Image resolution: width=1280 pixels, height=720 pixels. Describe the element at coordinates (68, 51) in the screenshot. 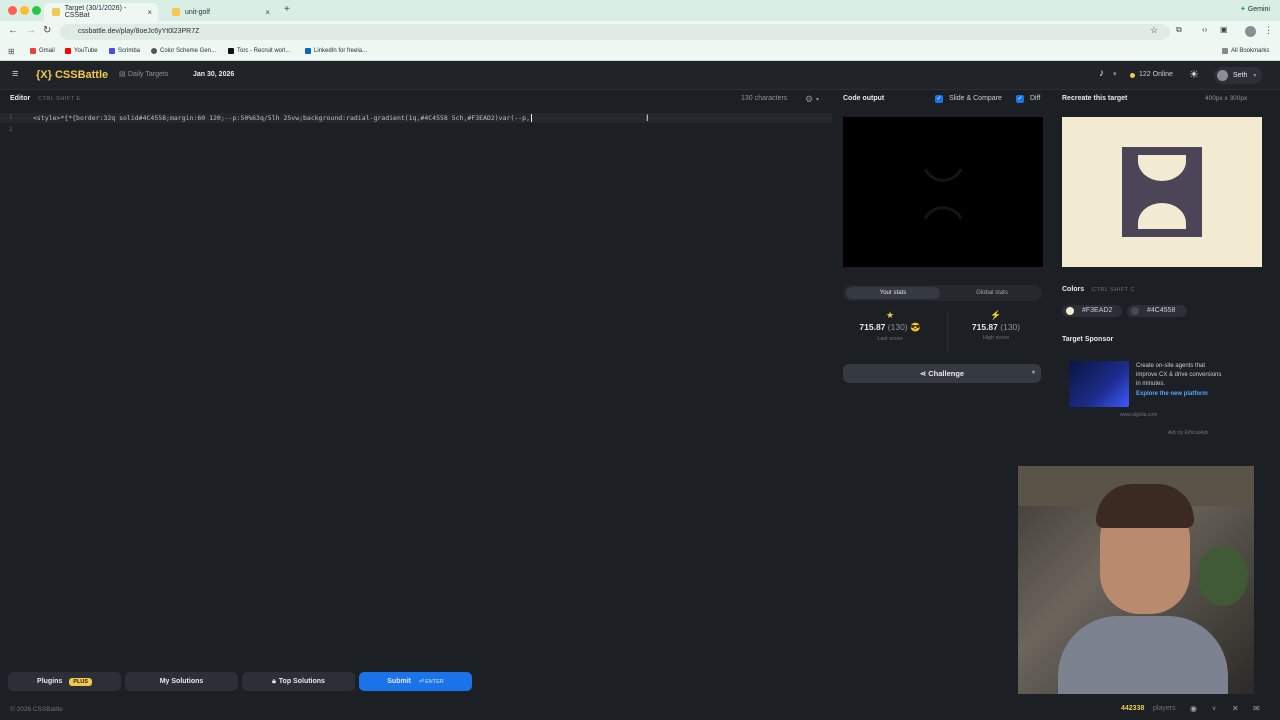

I see `youtube-icon` at that location.